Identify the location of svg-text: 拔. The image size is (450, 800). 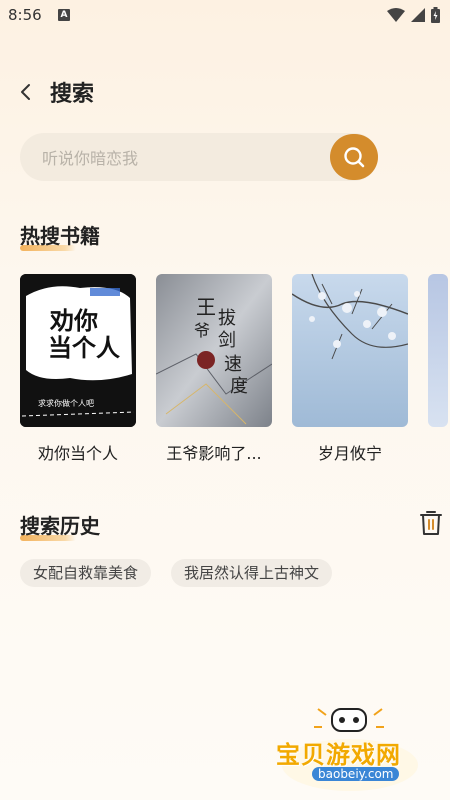
(227, 318).